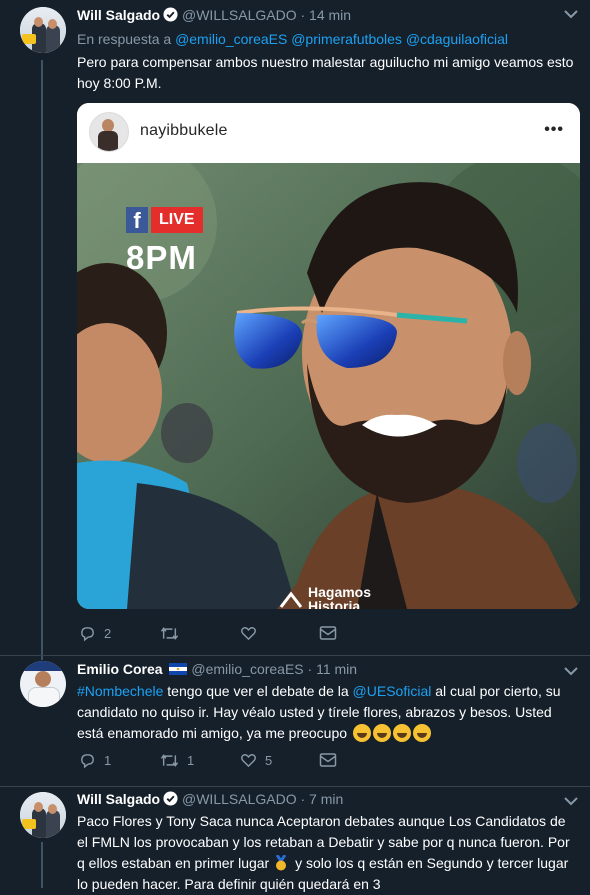  Describe the element at coordinates (457, 39) in the screenshot. I see `mention-link: @cdaguilaoficial` at that location.